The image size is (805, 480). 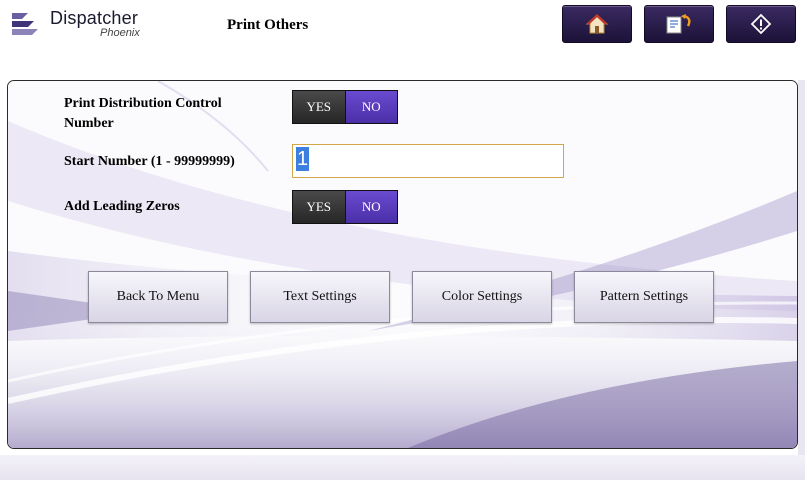 I want to click on leading-zeros-no-button: NO, so click(x=371, y=207).